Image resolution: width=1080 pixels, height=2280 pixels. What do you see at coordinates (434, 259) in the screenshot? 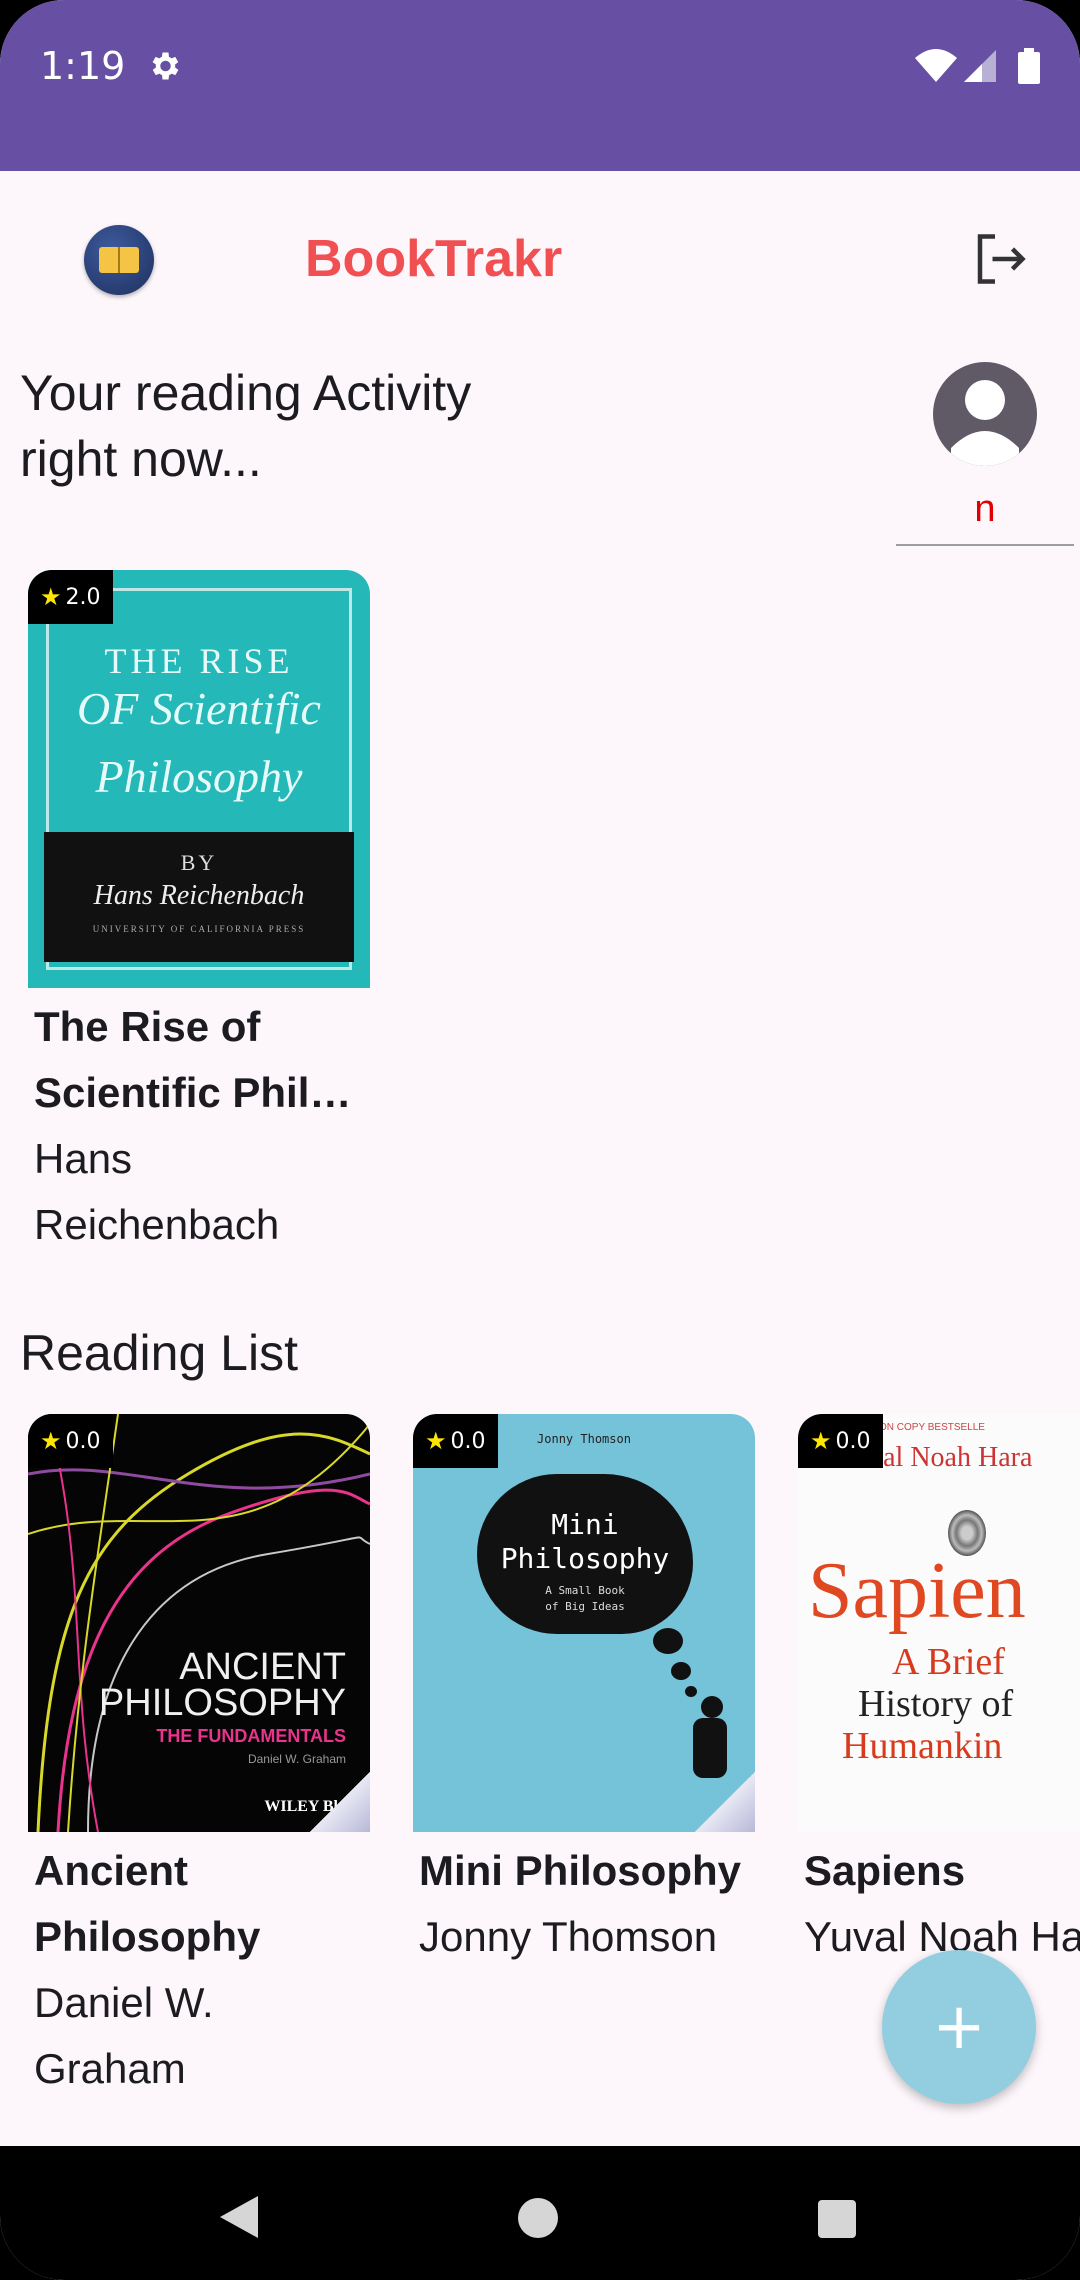
I see `app-title: BookTrakr` at bounding box center [434, 259].